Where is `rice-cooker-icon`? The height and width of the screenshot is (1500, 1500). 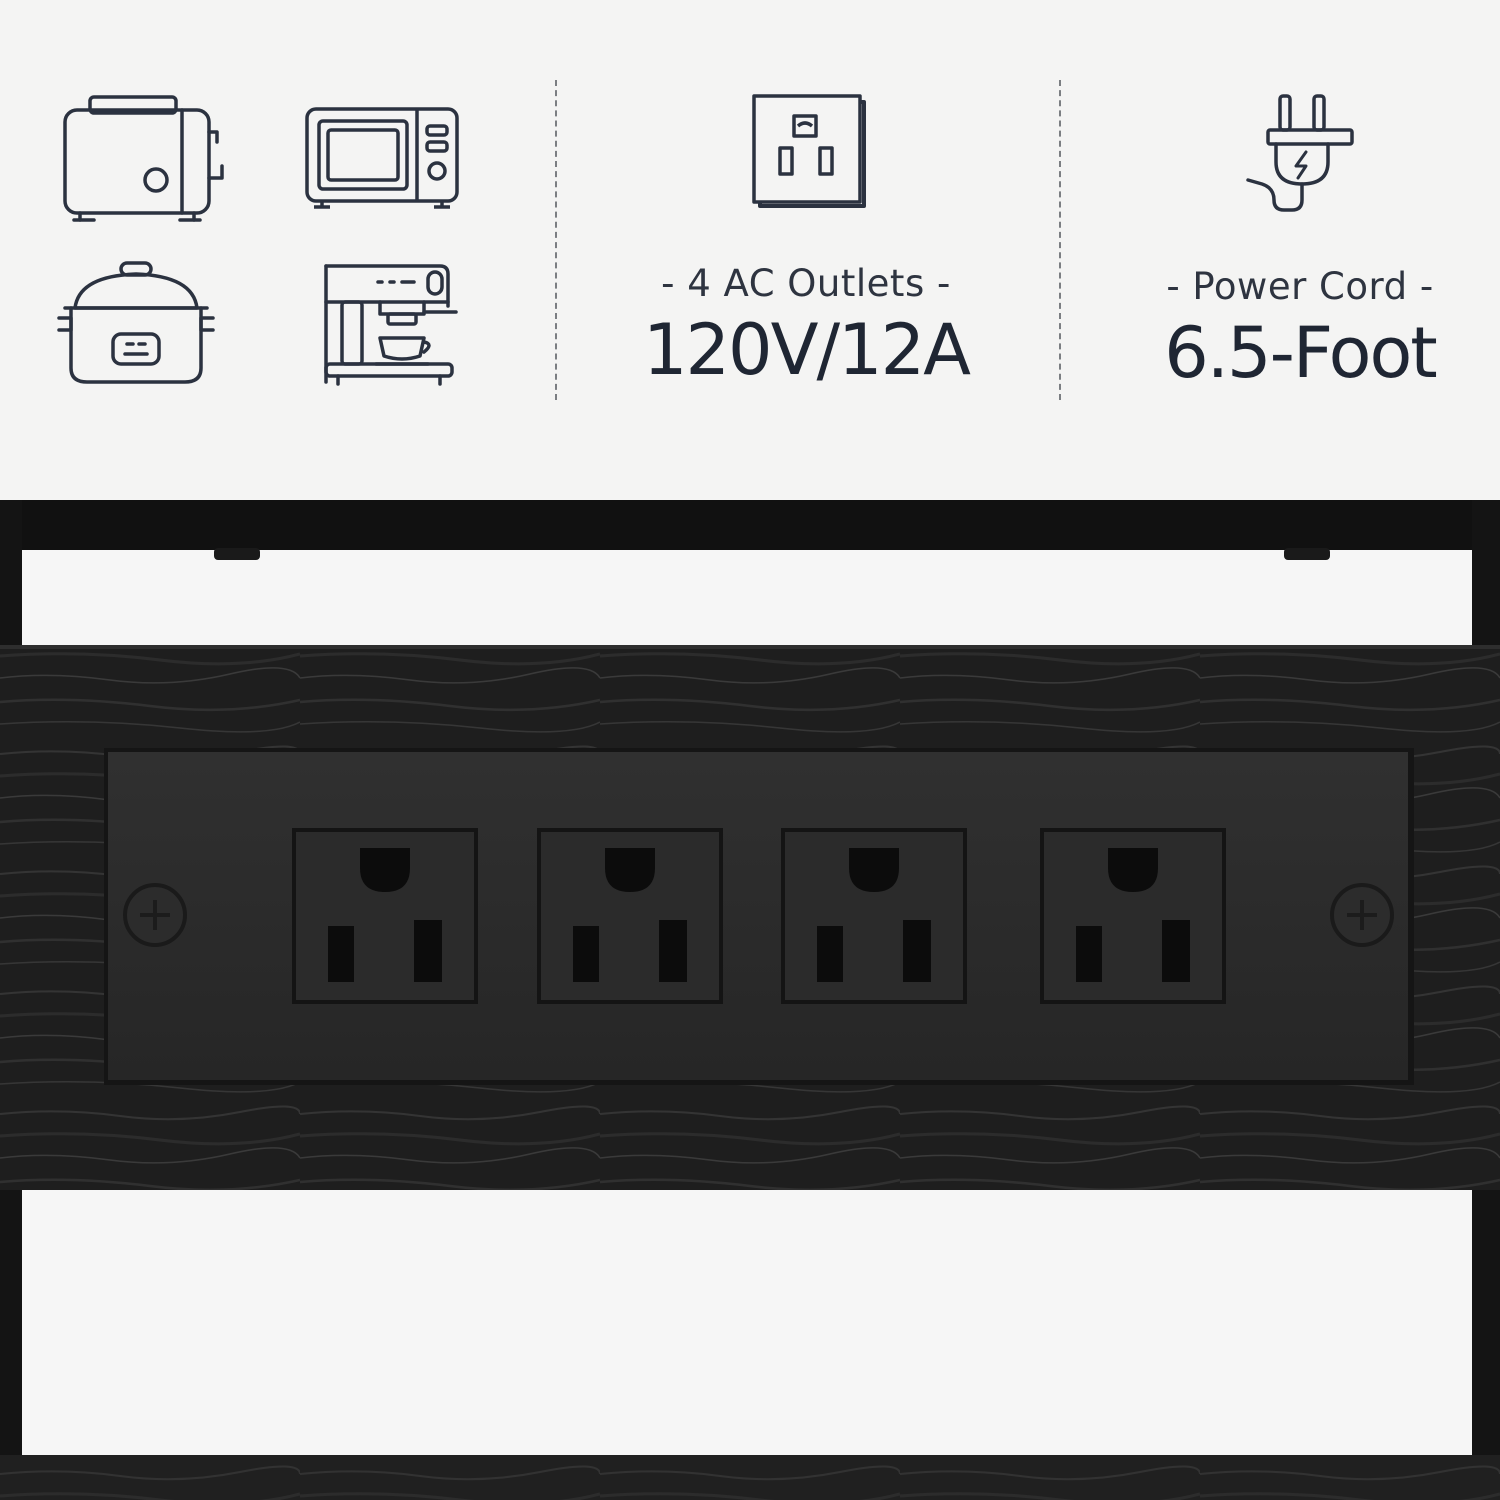 rice-cooker-icon is located at coordinates (136, 322).